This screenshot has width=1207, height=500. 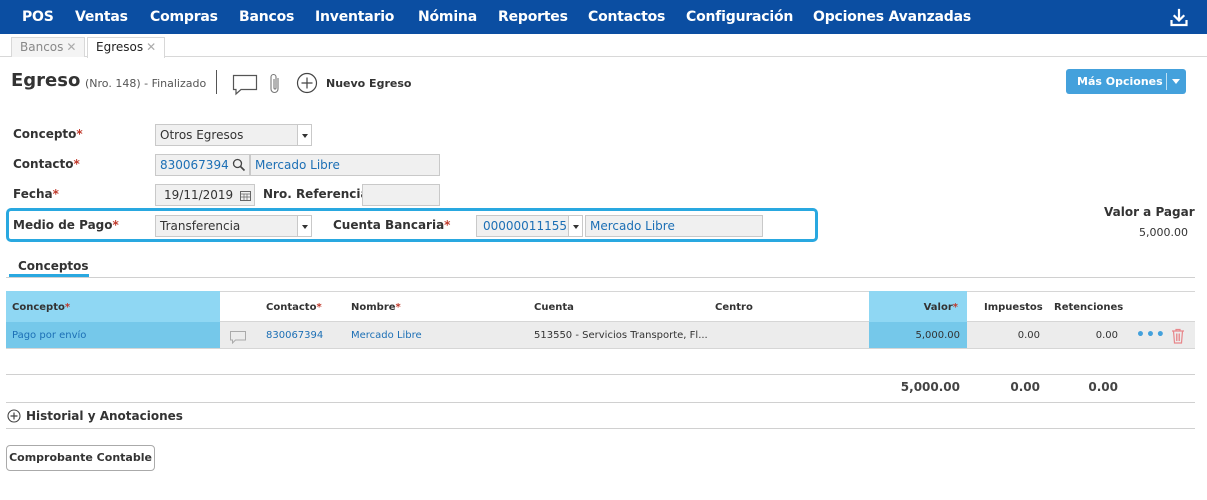 I want to click on col-valor: Valor*, so click(x=940, y=307).